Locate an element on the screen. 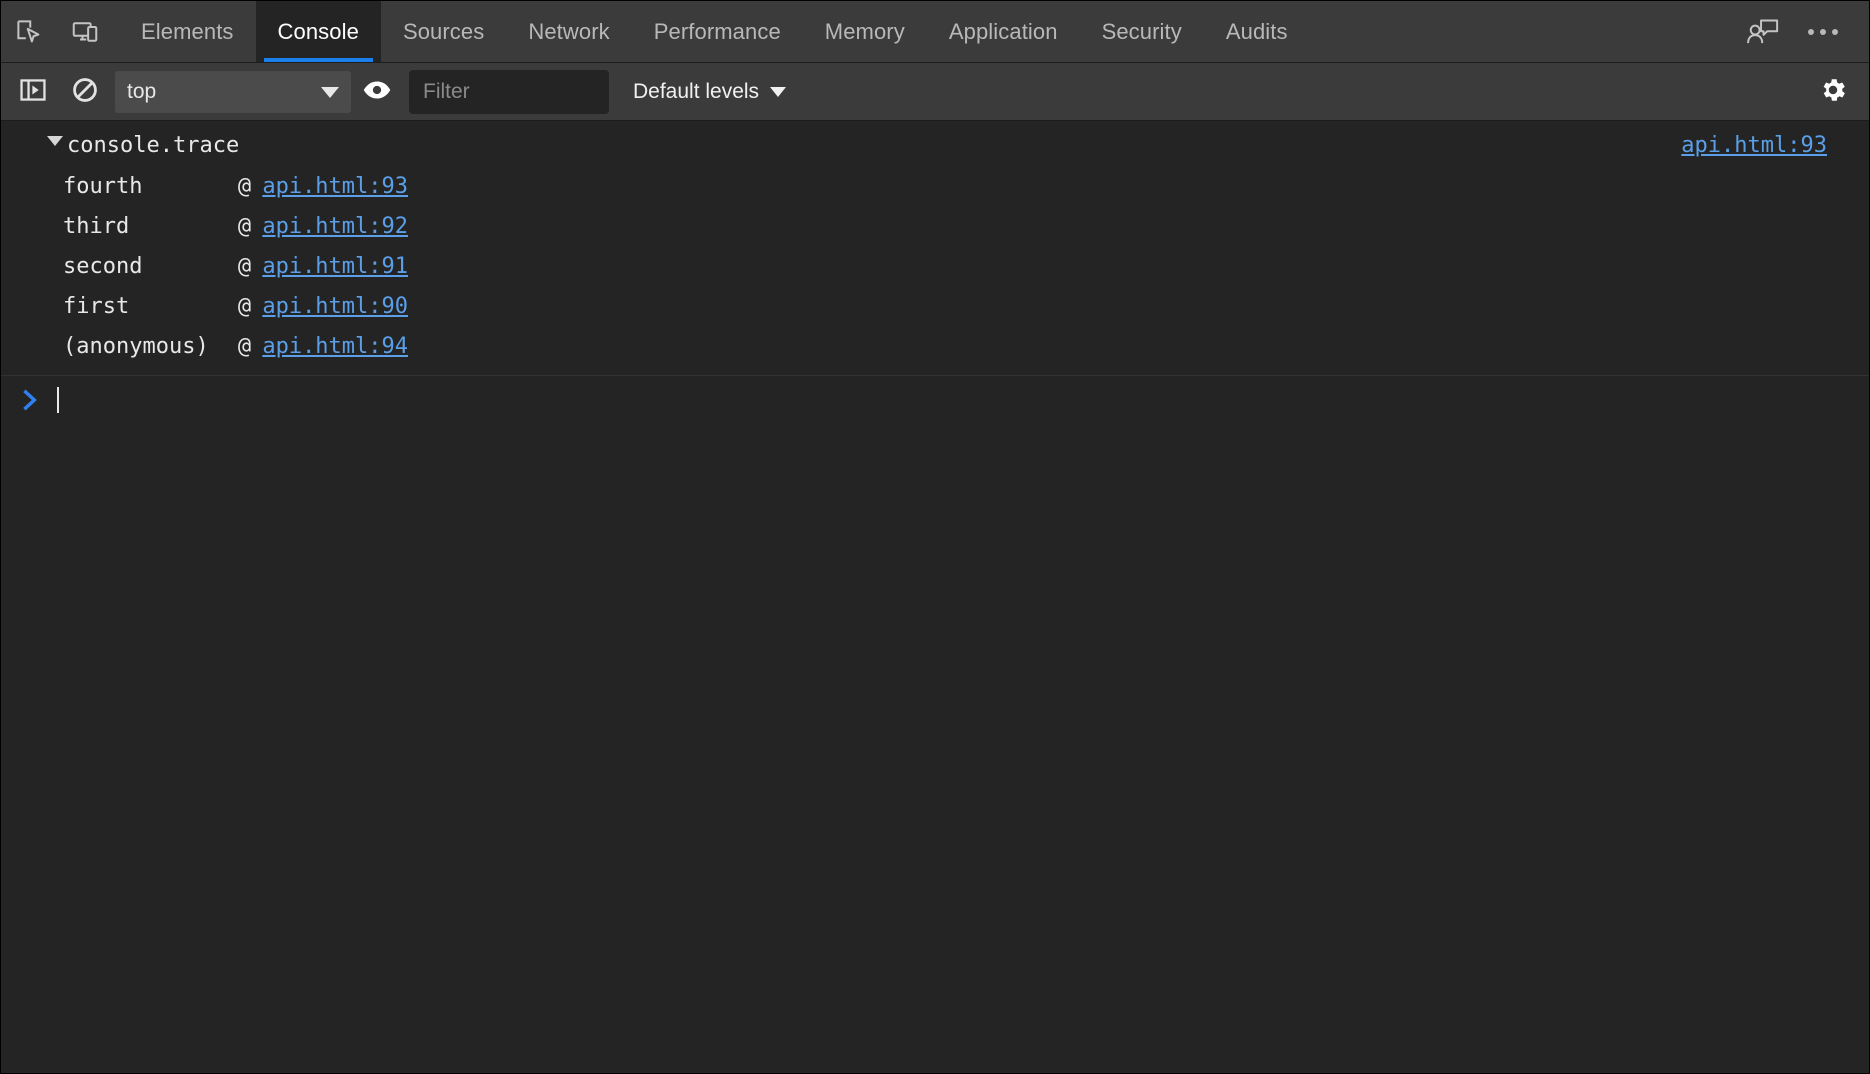 This screenshot has width=1870, height=1074. stack-frame-link: api.html:92 is located at coordinates (335, 227).